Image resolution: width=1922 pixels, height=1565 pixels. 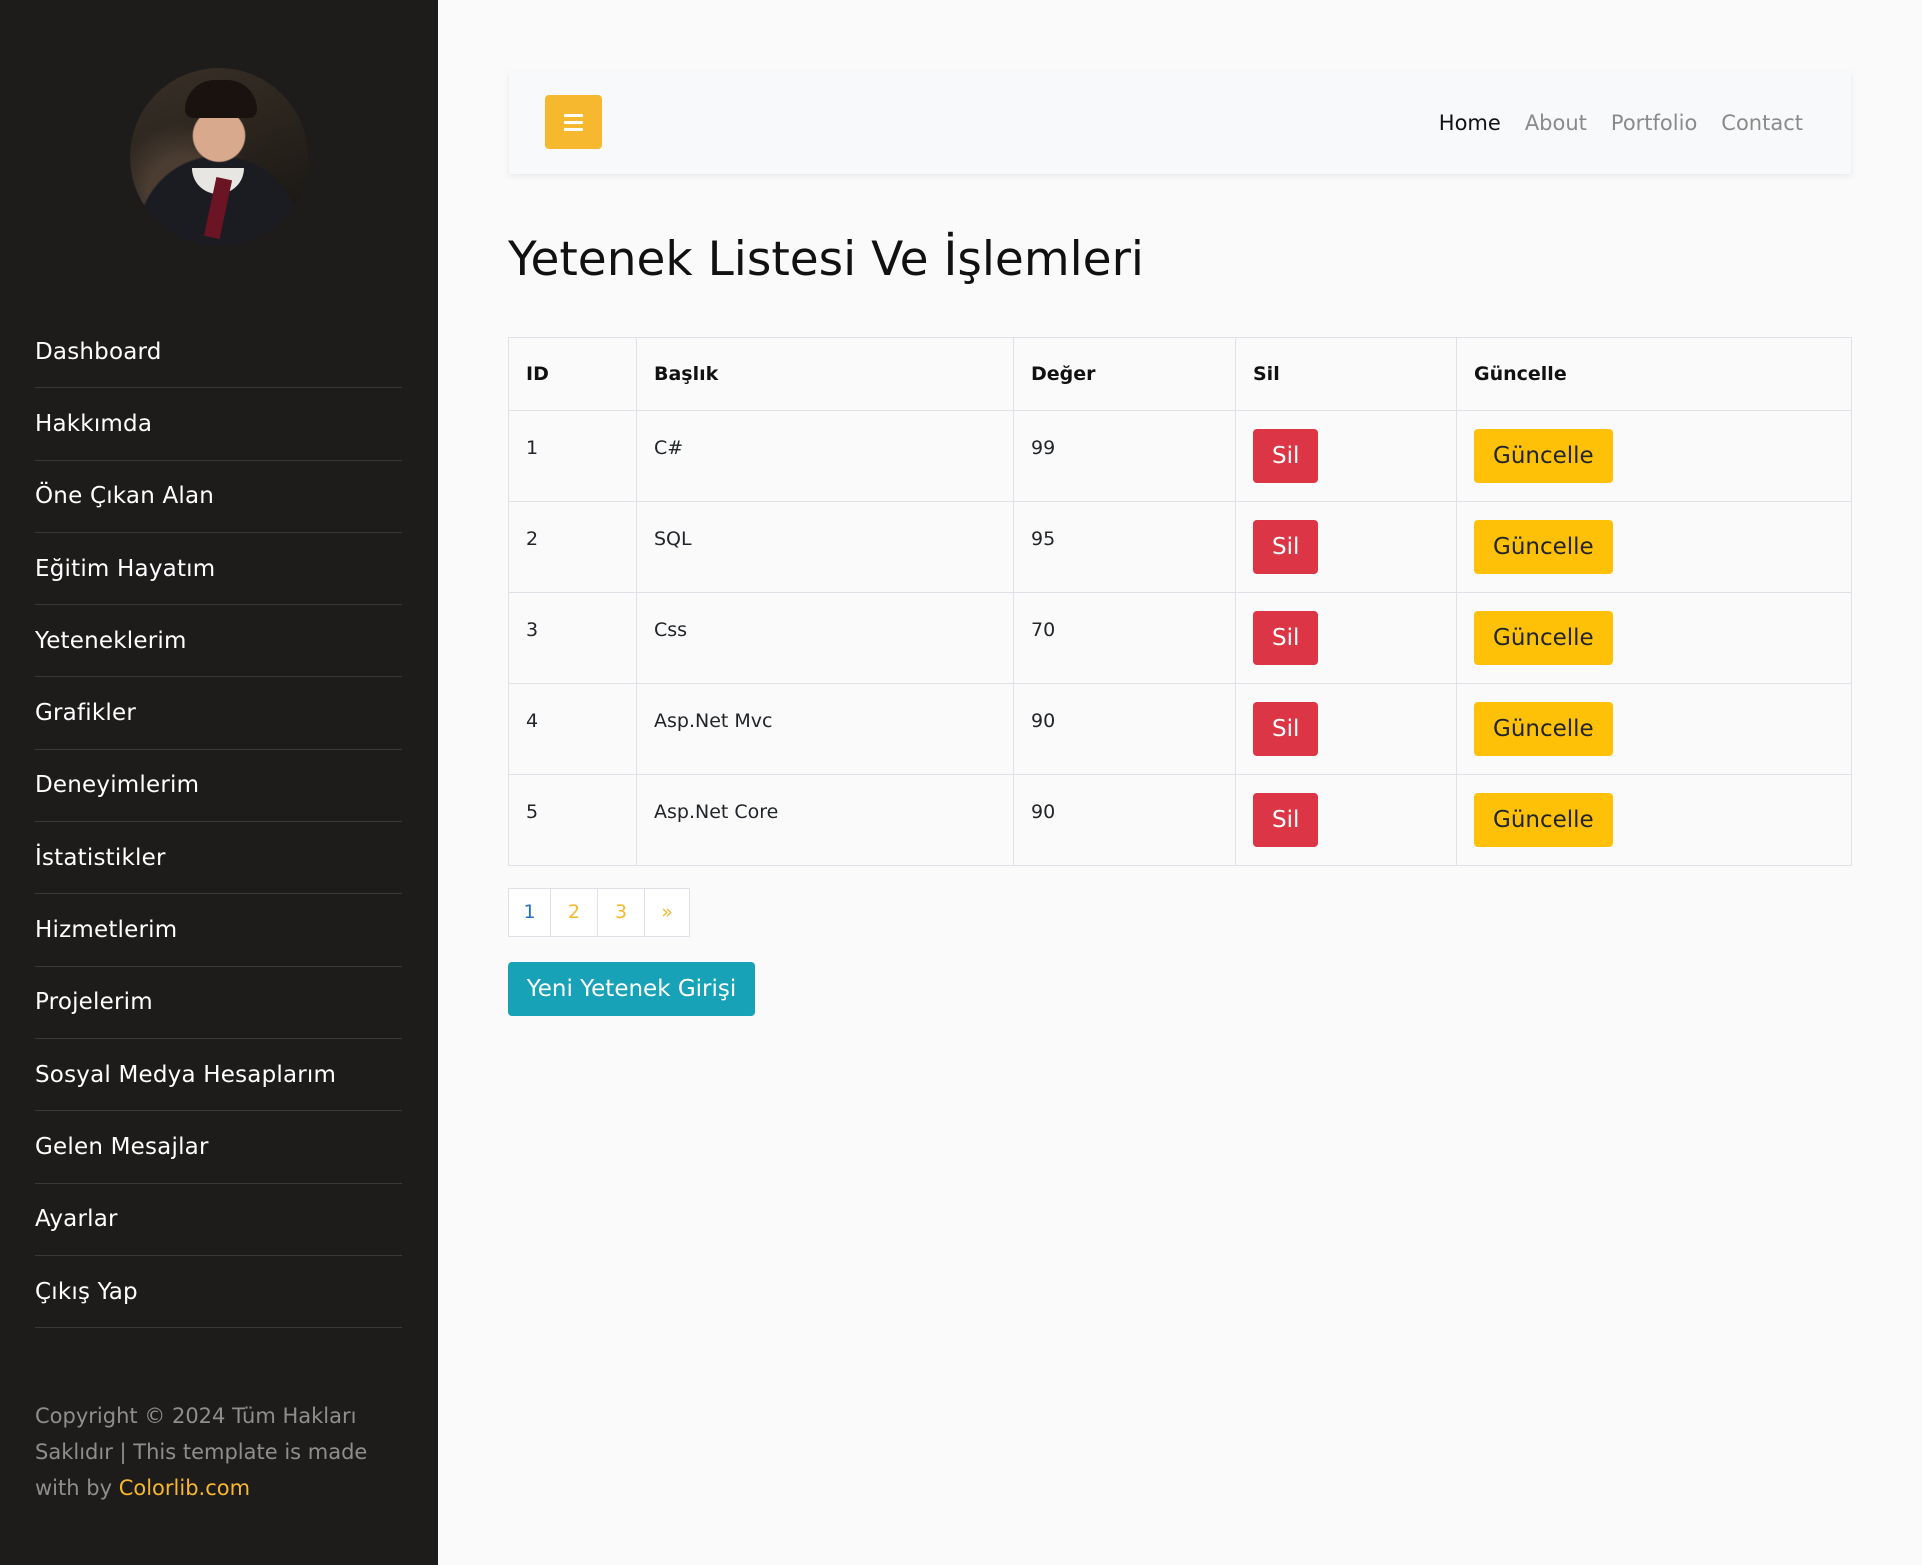 What do you see at coordinates (572, 374) in the screenshot?
I see `column-header-id: ID` at bounding box center [572, 374].